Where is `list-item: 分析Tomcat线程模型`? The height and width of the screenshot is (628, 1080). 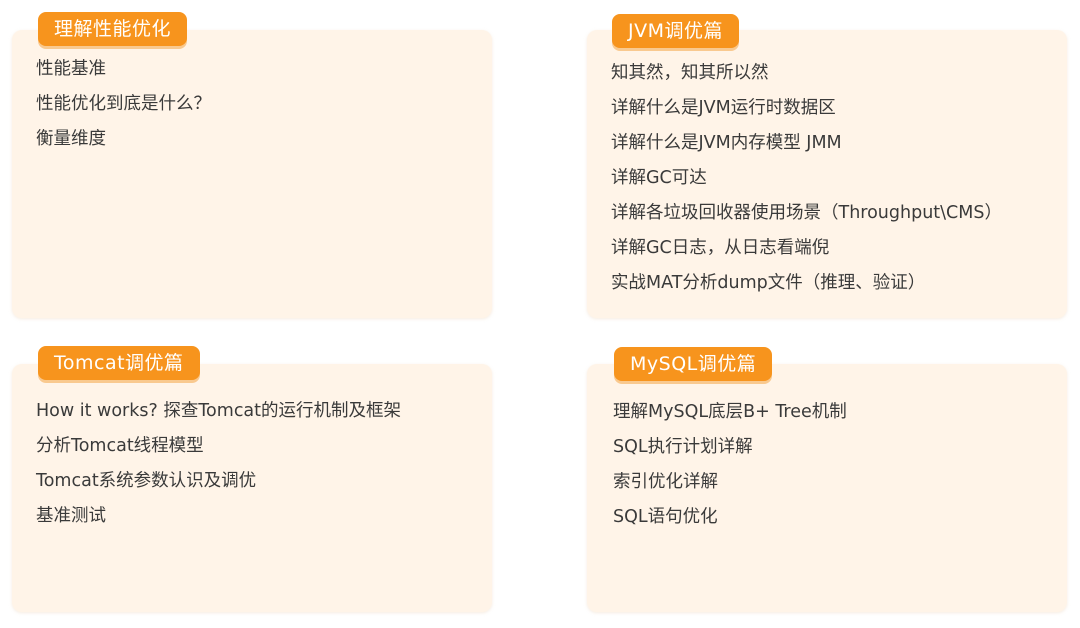
list-item: 分析Tomcat线程模型 is located at coordinates (120, 446).